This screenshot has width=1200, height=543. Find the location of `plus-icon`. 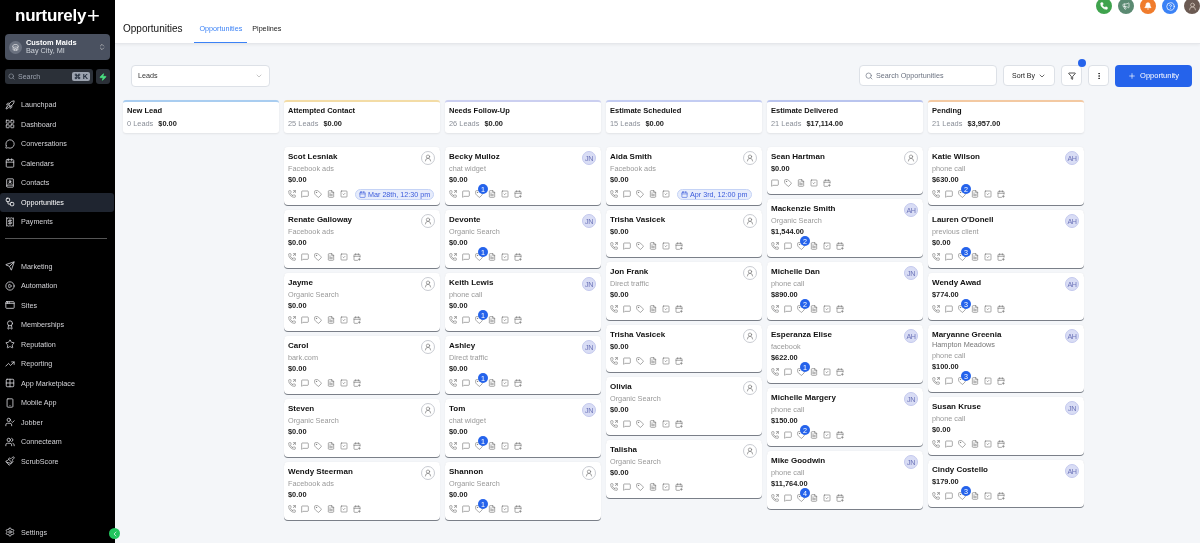

plus-icon is located at coordinates (1132, 75).